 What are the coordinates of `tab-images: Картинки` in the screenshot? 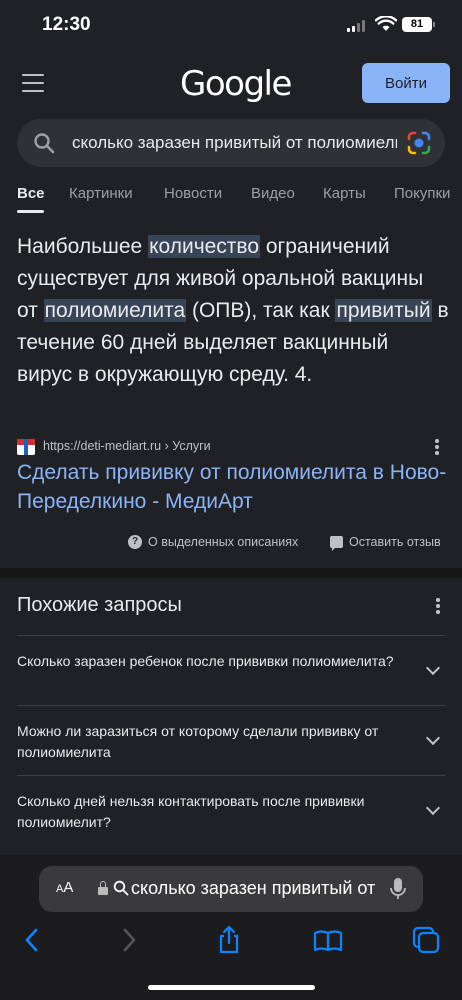 It's located at (101, 193).